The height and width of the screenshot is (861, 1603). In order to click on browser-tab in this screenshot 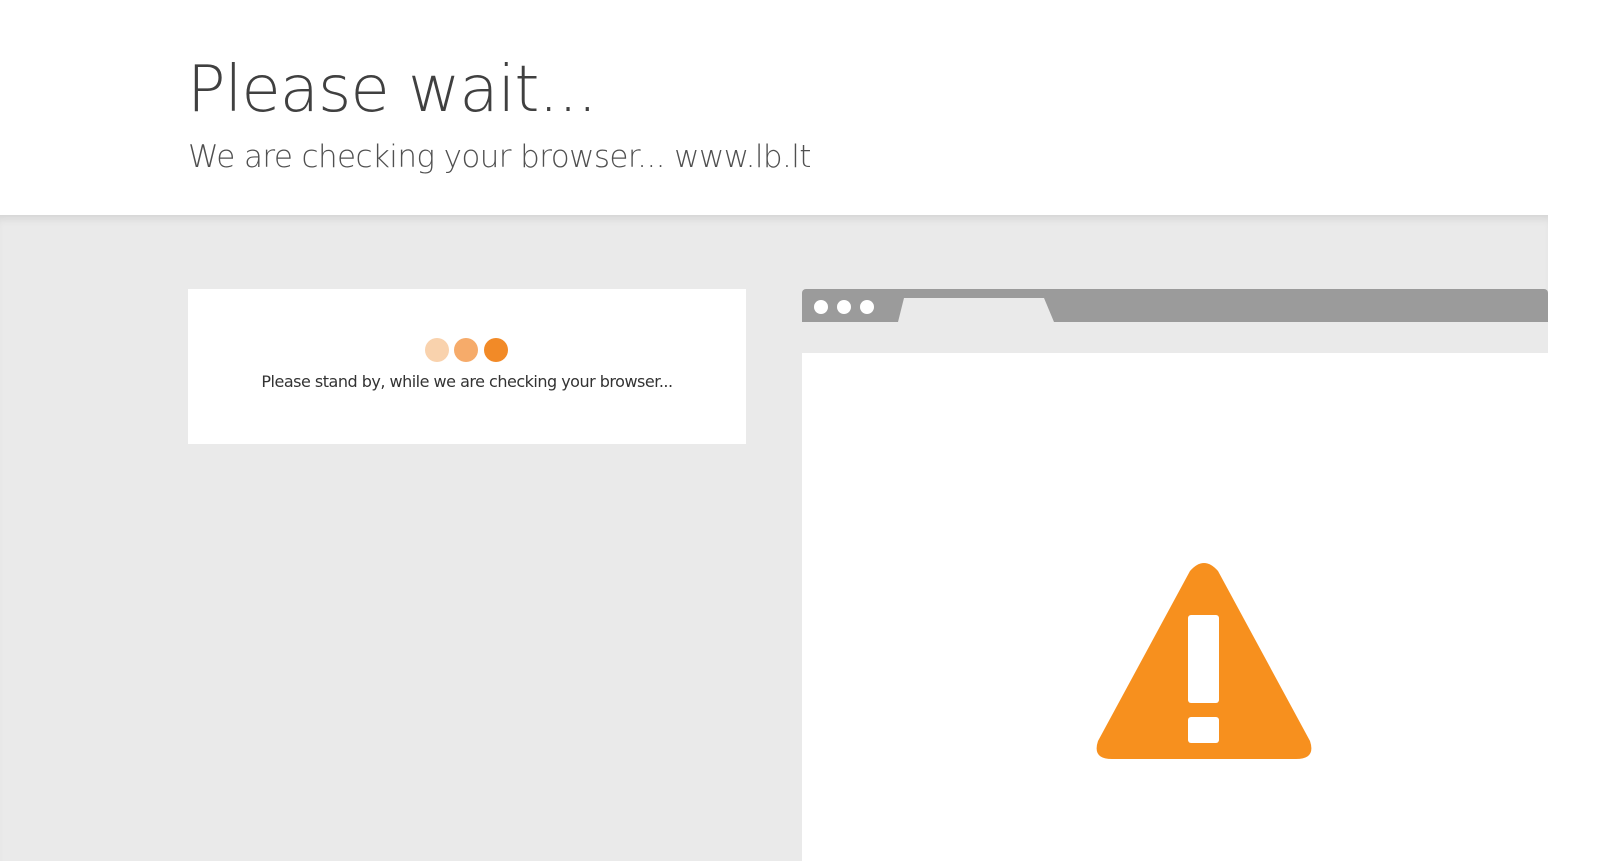, I will do `click(976, 310)`.